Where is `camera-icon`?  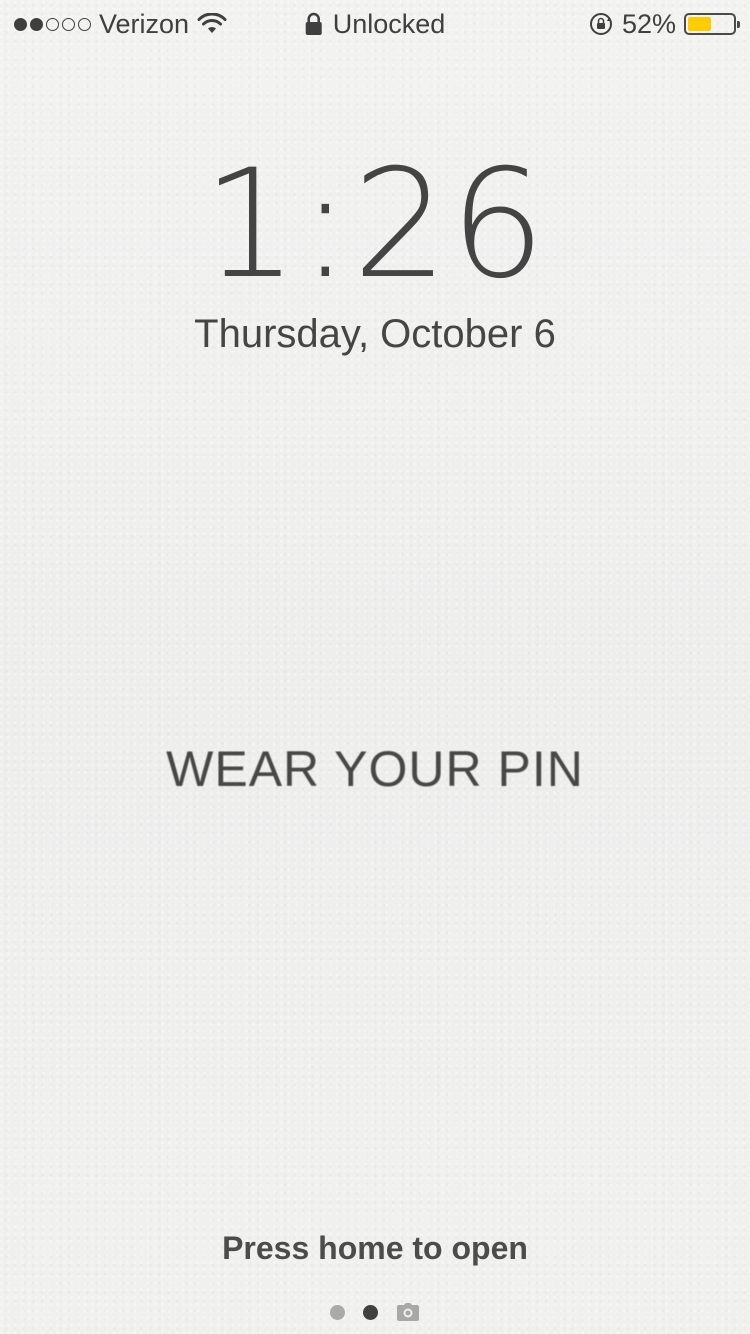 camera-icon is located at coordinates (408, 1312).